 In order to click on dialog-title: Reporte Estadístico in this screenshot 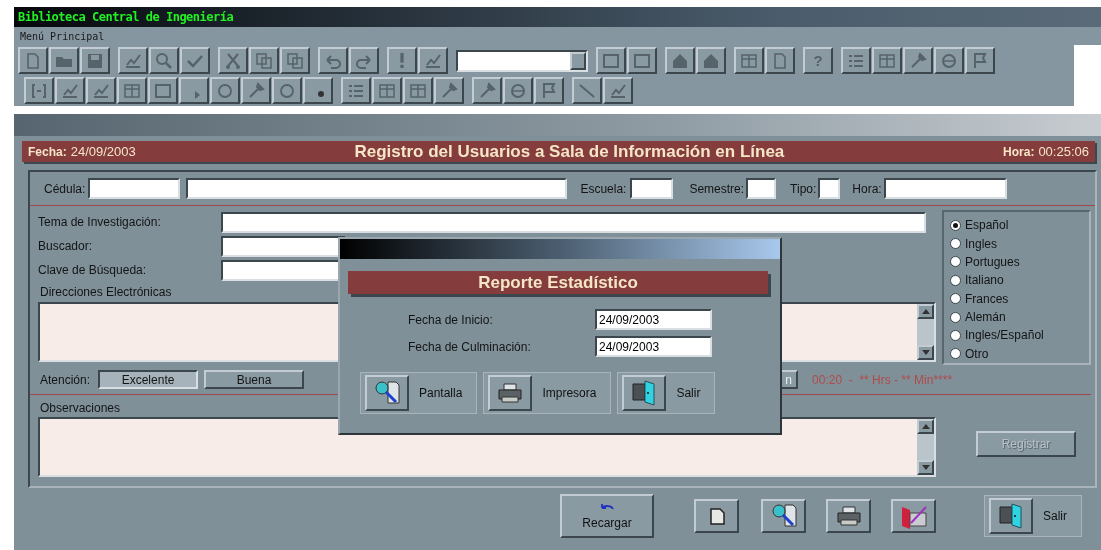, I will do `click(558, 282)`.